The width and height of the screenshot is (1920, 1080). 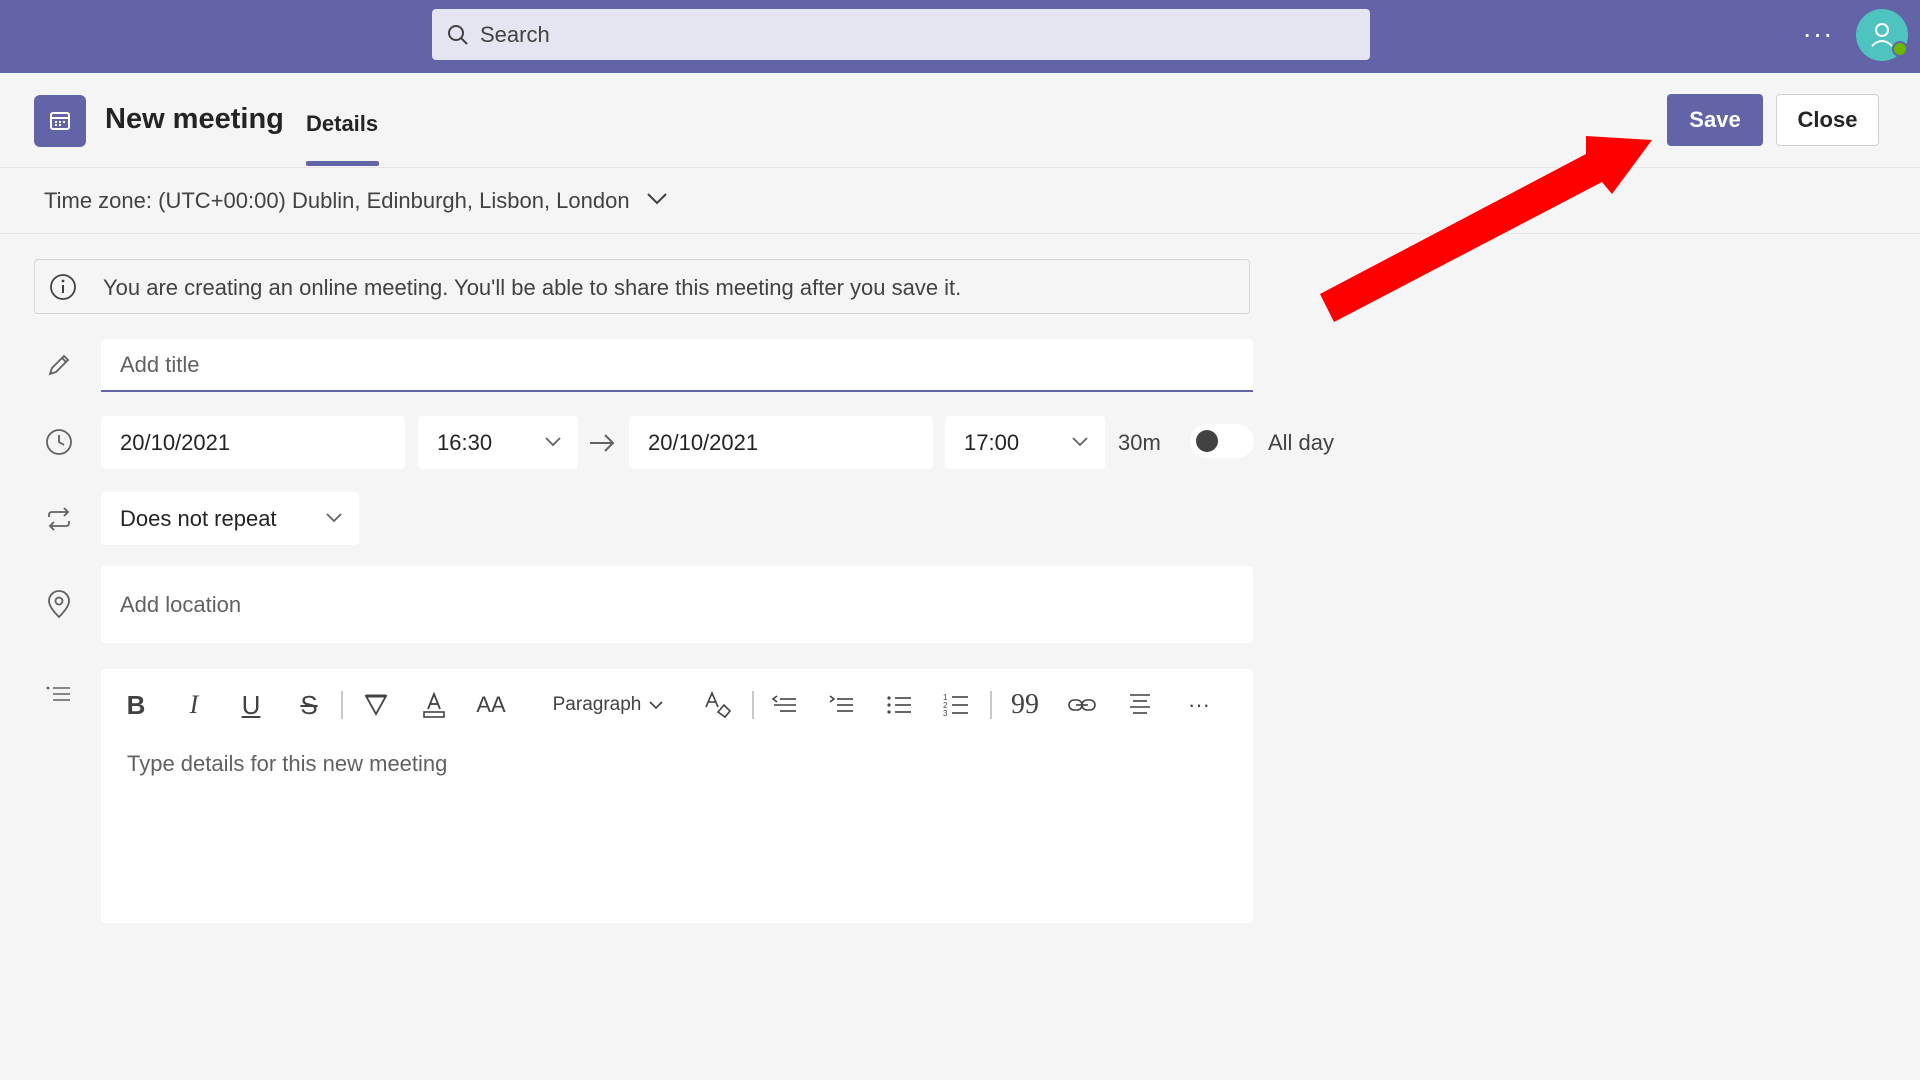 What do you see at coordinates (1882, 35) in the screenshot?
I see `avatar` at bounding box center [1882, 35].